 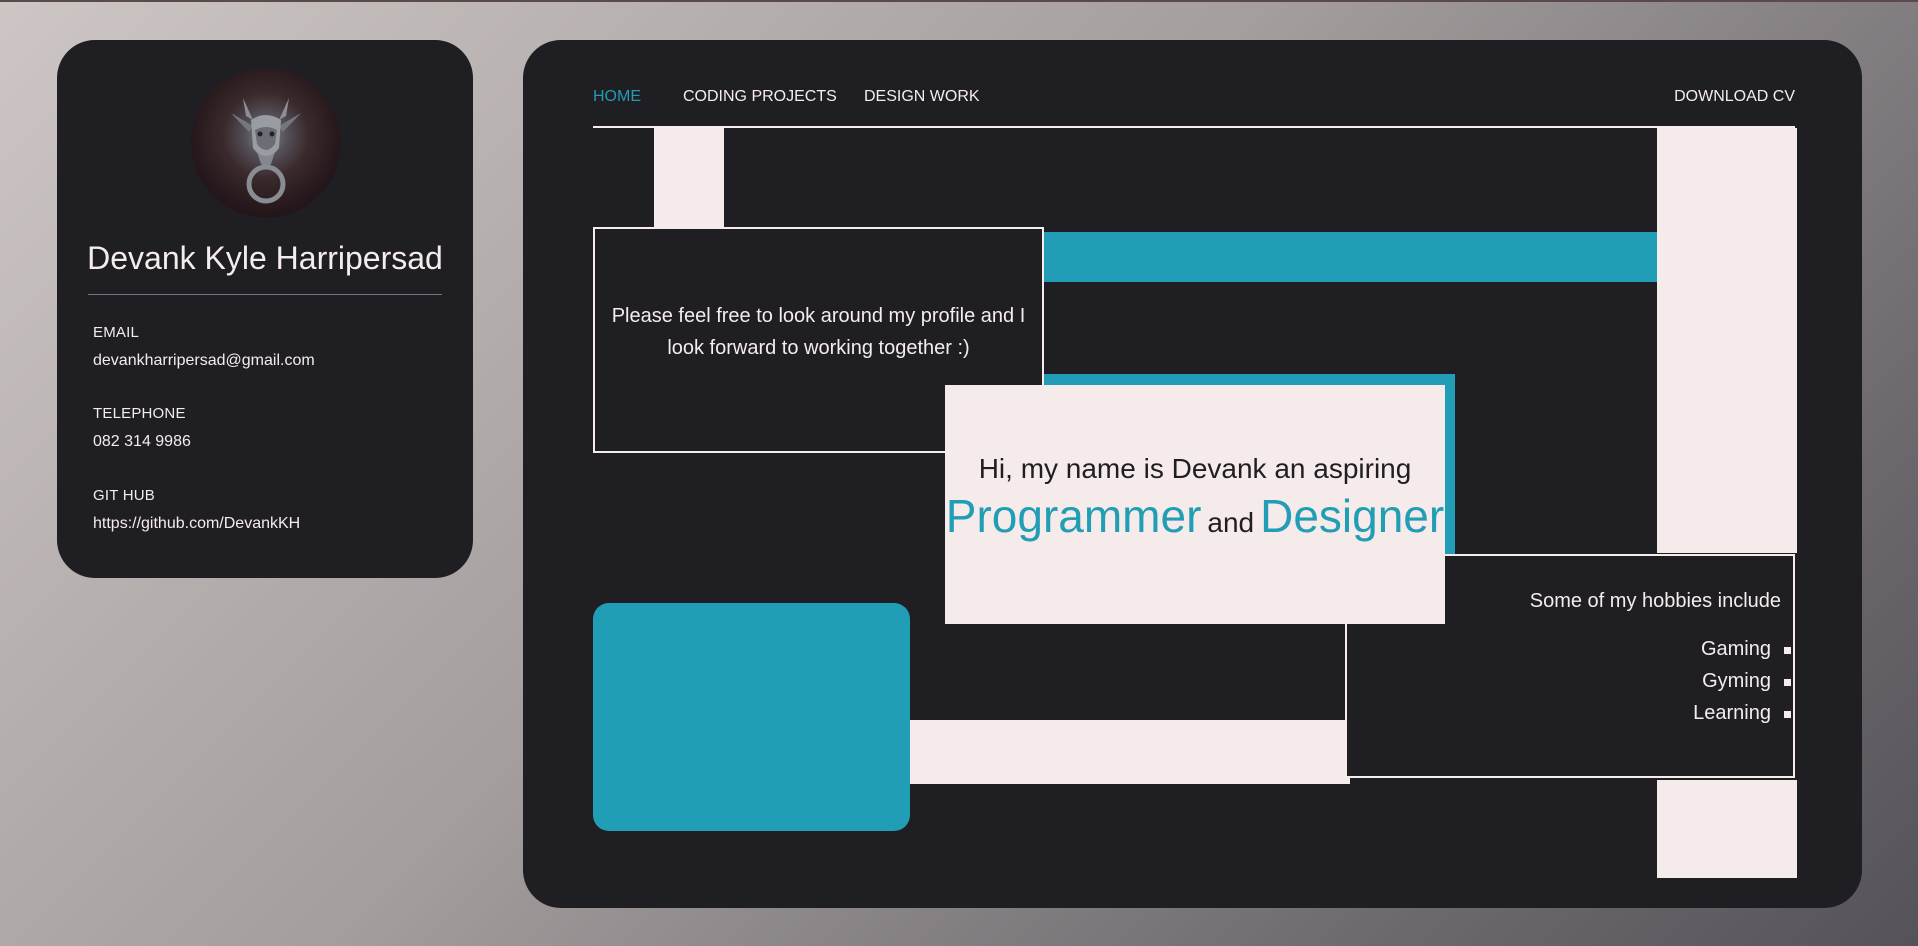 What do you see at coordinates (1194, 127) in the screenshot?
I see `nav-underline` at bounding box center [1194, 127].